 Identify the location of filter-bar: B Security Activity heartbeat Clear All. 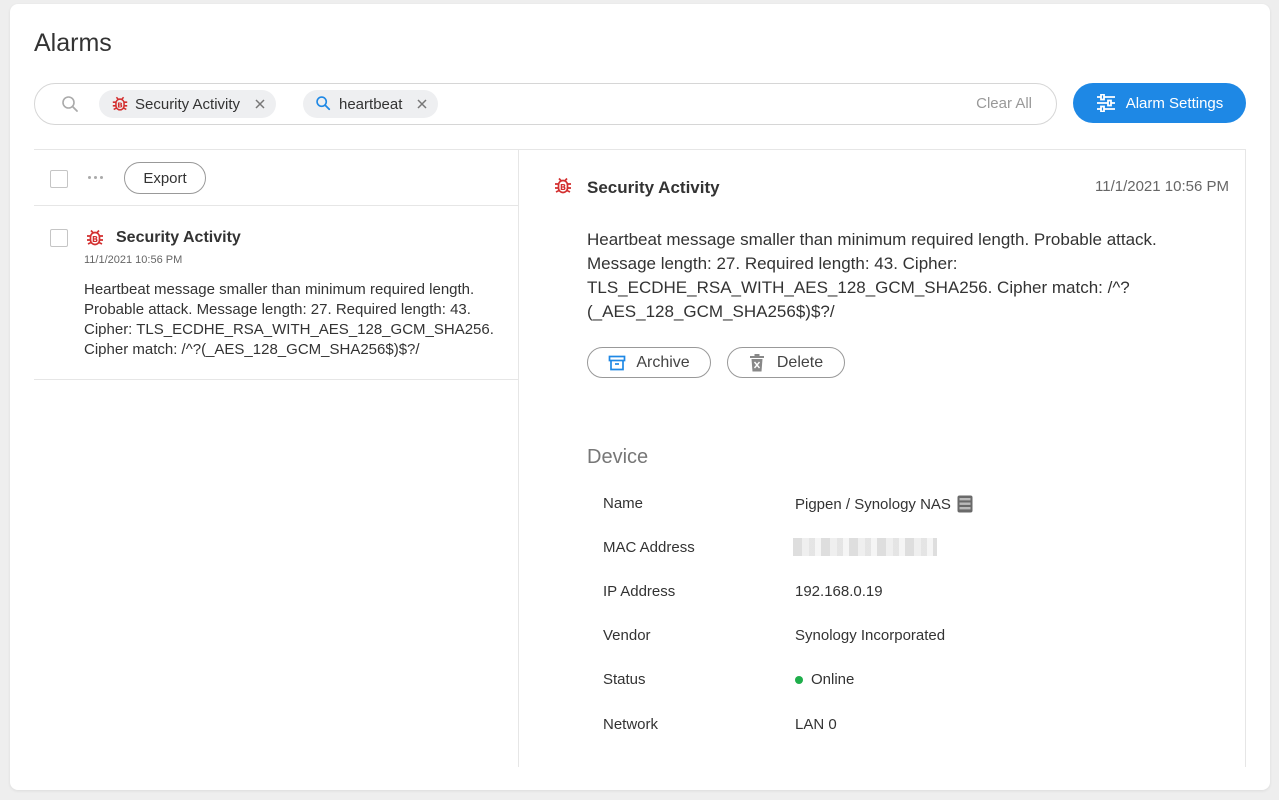
(545, 104).